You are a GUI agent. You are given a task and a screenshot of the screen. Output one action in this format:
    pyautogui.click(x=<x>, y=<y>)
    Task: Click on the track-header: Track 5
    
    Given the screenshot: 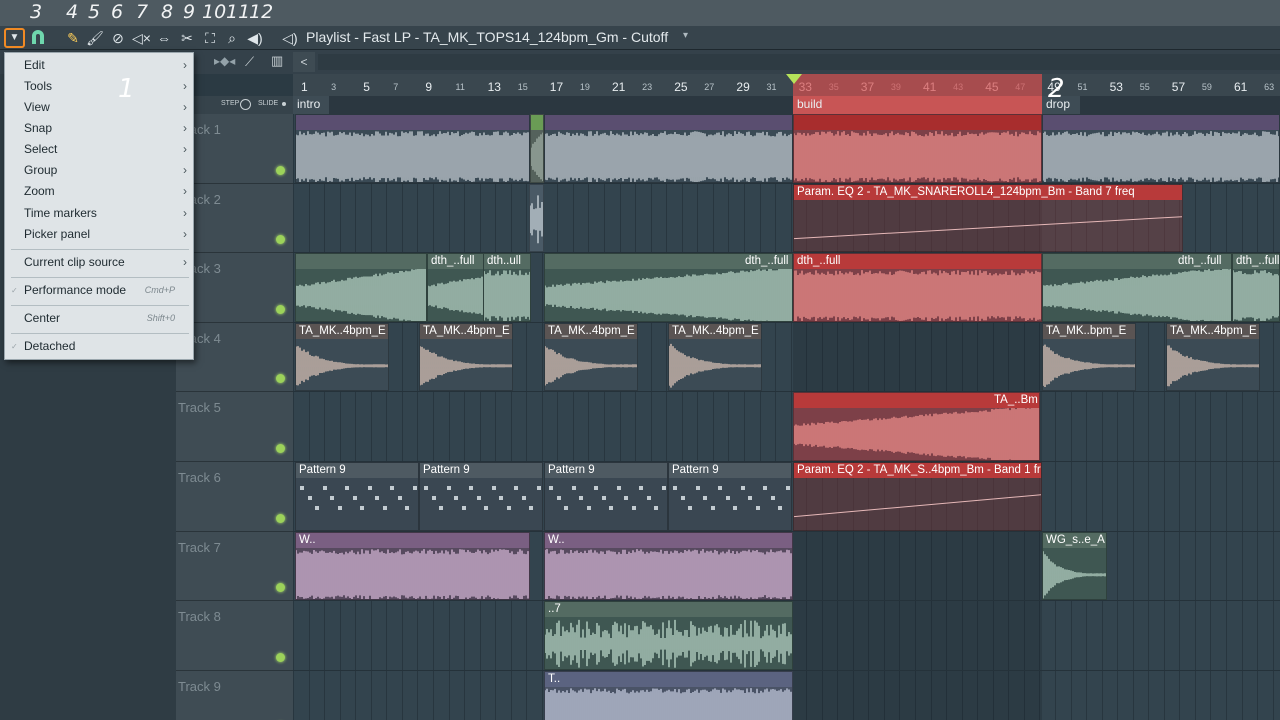 What is the action you would take?
    pyautogui.click(x=234, y=427)
    